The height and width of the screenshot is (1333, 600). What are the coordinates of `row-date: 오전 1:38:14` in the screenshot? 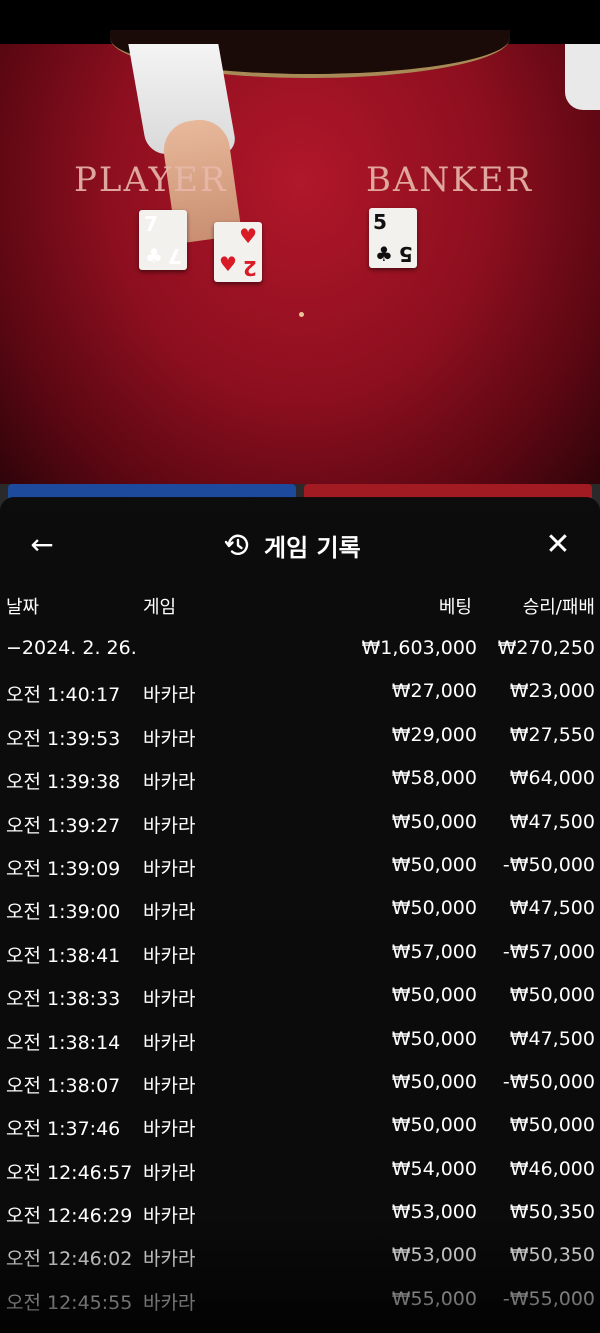 It's located at (63, 1042).